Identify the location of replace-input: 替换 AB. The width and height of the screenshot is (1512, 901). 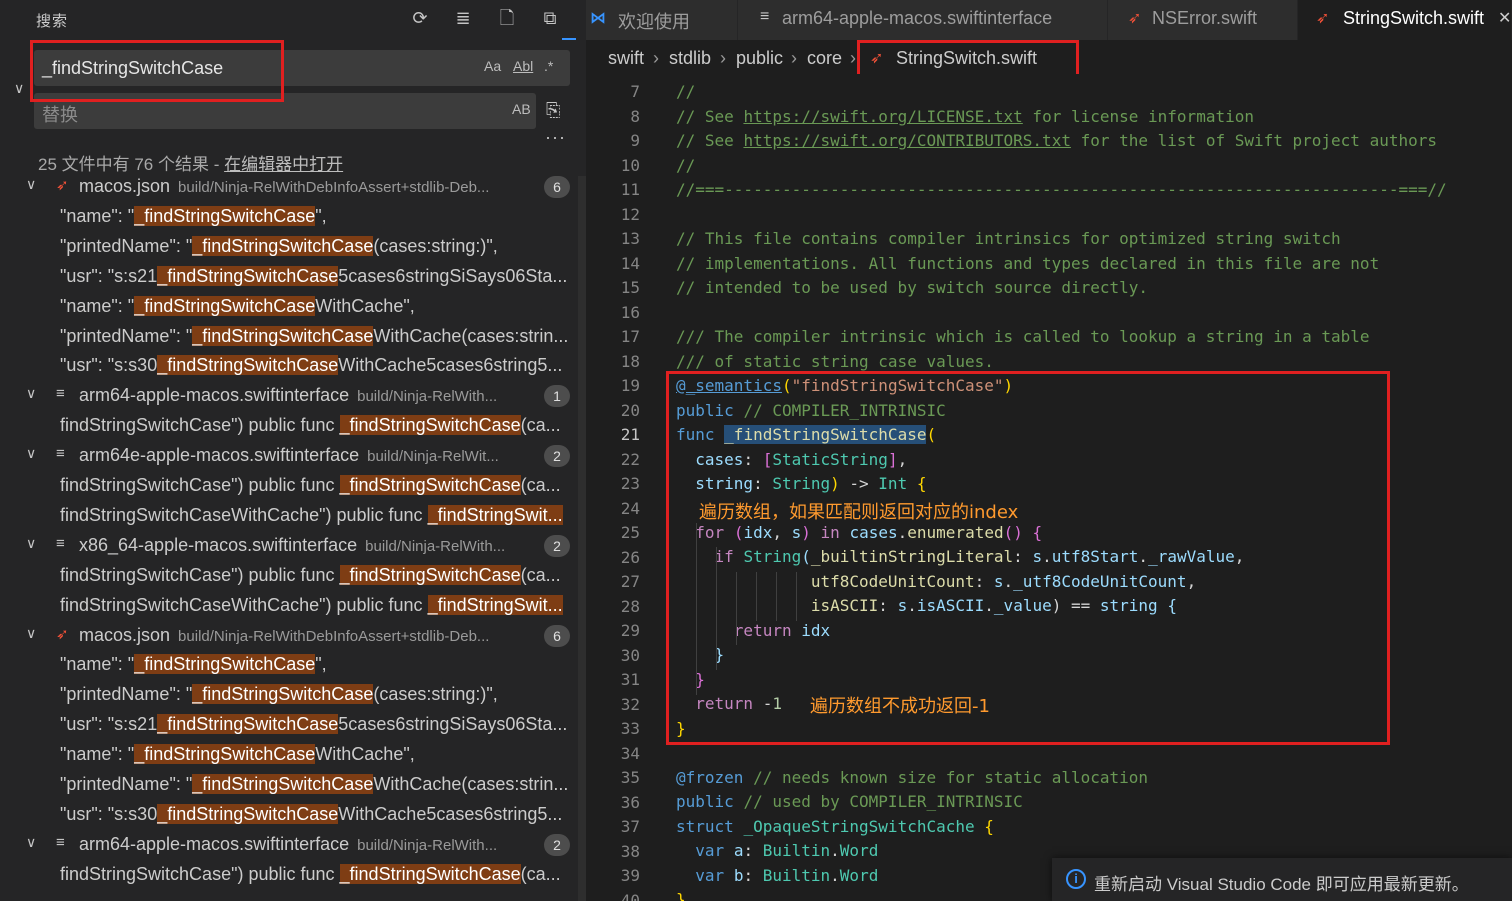
(285, 111).